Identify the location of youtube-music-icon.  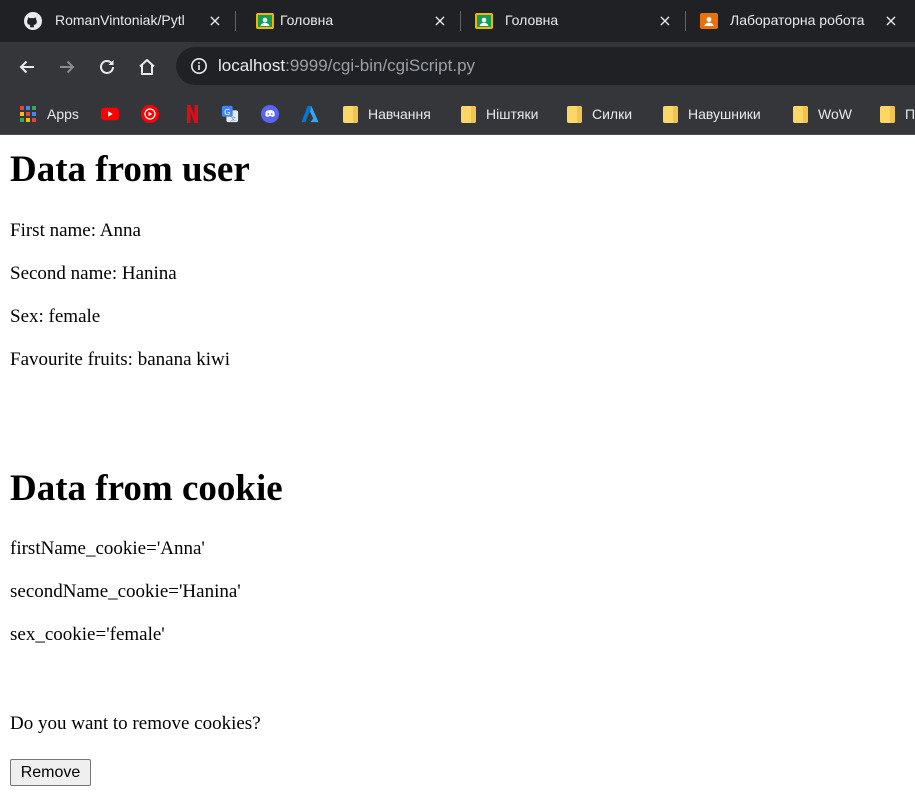
(150, 114).